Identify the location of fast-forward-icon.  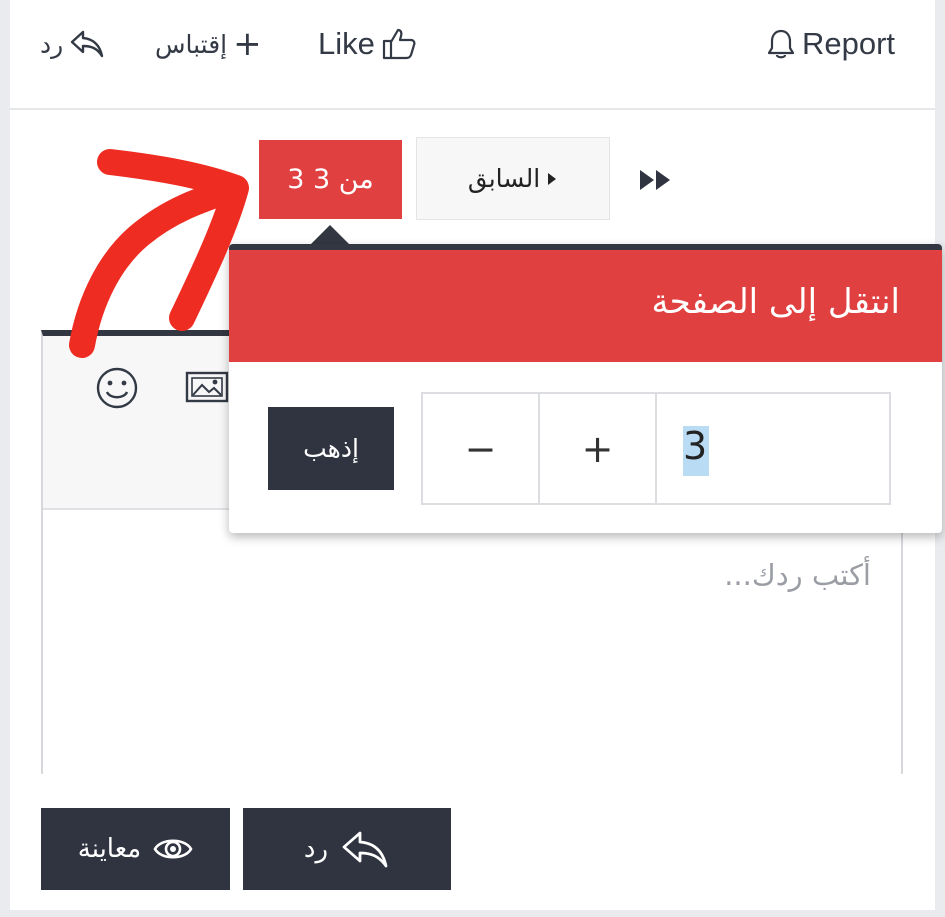
(655, 180).